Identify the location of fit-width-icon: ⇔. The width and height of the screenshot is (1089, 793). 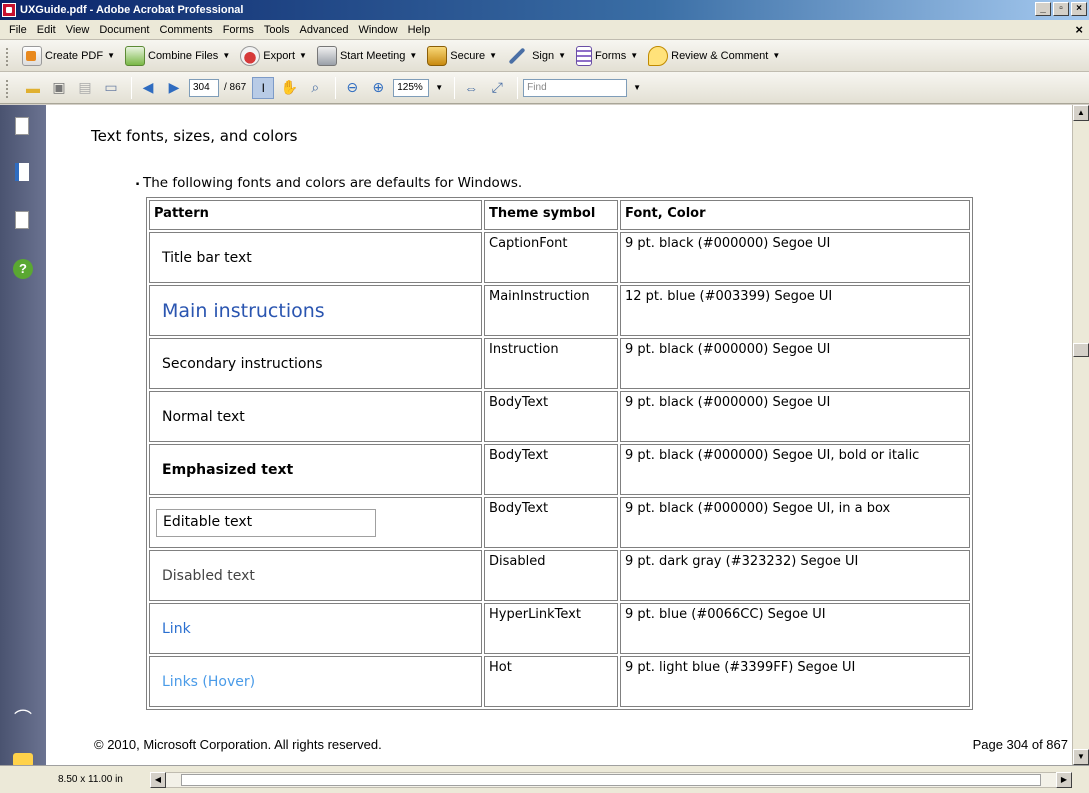
(471, 88).